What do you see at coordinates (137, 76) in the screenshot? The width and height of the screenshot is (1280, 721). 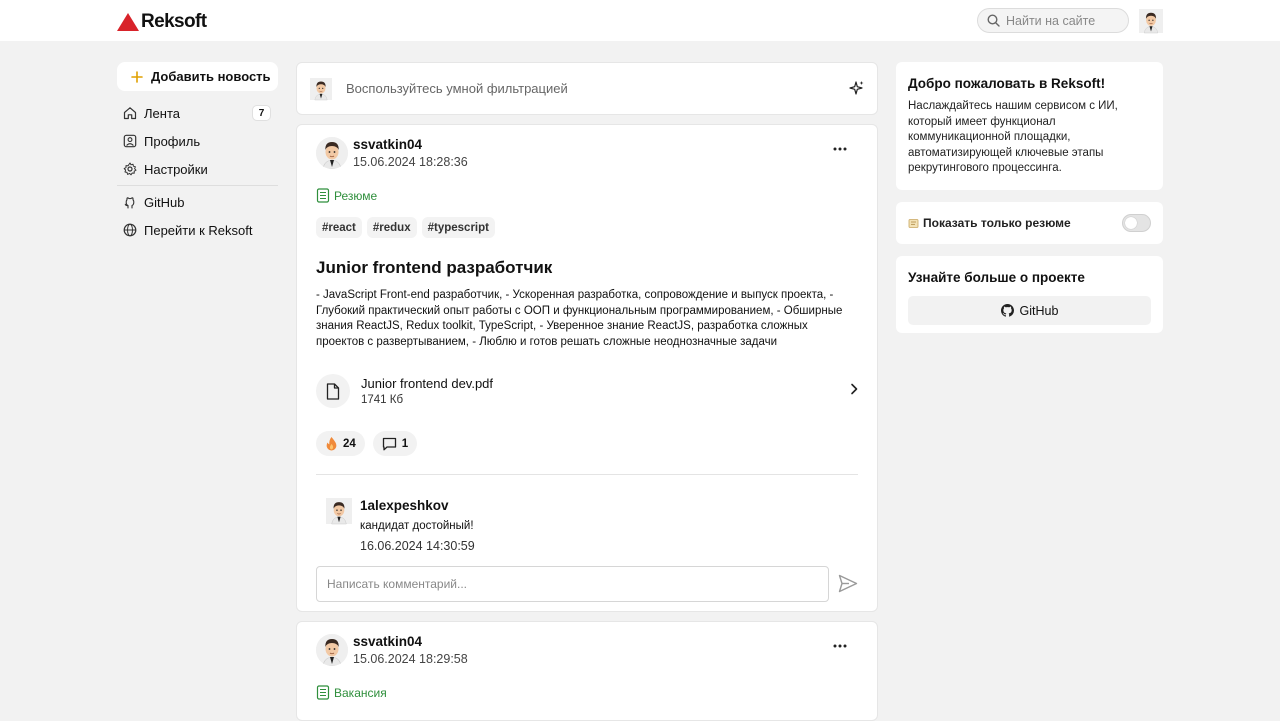 I see `plus-icon` at bounding box center [137, 76].